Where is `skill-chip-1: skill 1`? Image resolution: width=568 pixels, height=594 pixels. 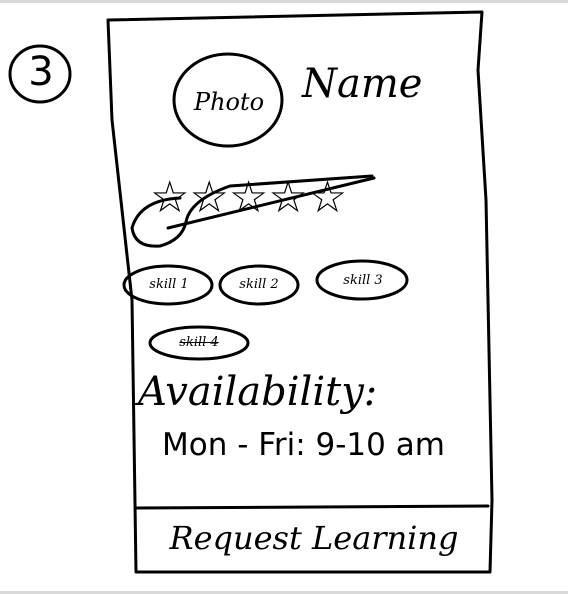 skill-chip-1: skill 1 is located at coordinates (169, 285).